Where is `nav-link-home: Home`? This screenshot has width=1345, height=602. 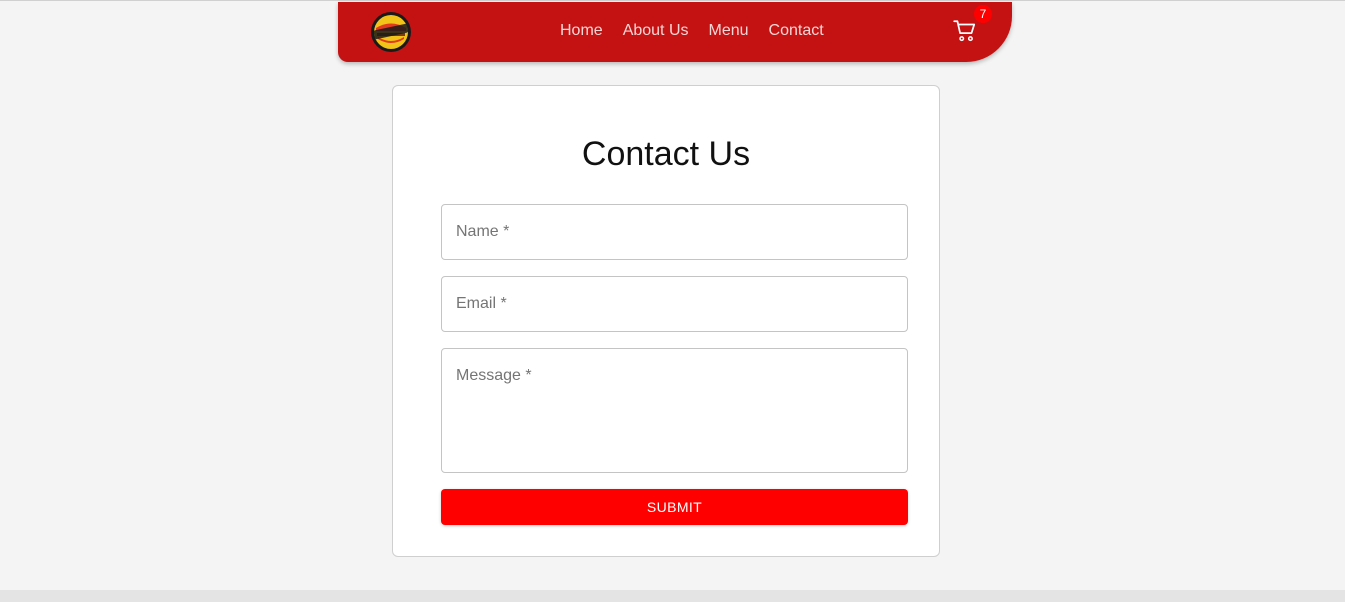 nav-link-home: Home is located at coordinates (581, 31).